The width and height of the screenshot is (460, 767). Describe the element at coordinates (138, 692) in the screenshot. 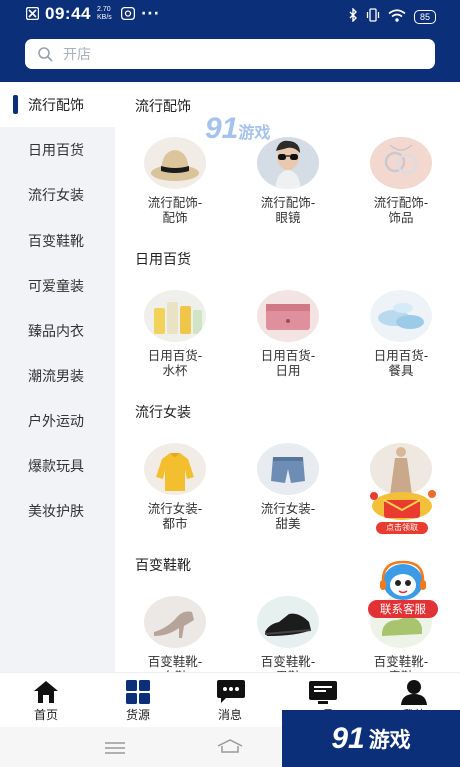

I see `grid-icon` at that location.